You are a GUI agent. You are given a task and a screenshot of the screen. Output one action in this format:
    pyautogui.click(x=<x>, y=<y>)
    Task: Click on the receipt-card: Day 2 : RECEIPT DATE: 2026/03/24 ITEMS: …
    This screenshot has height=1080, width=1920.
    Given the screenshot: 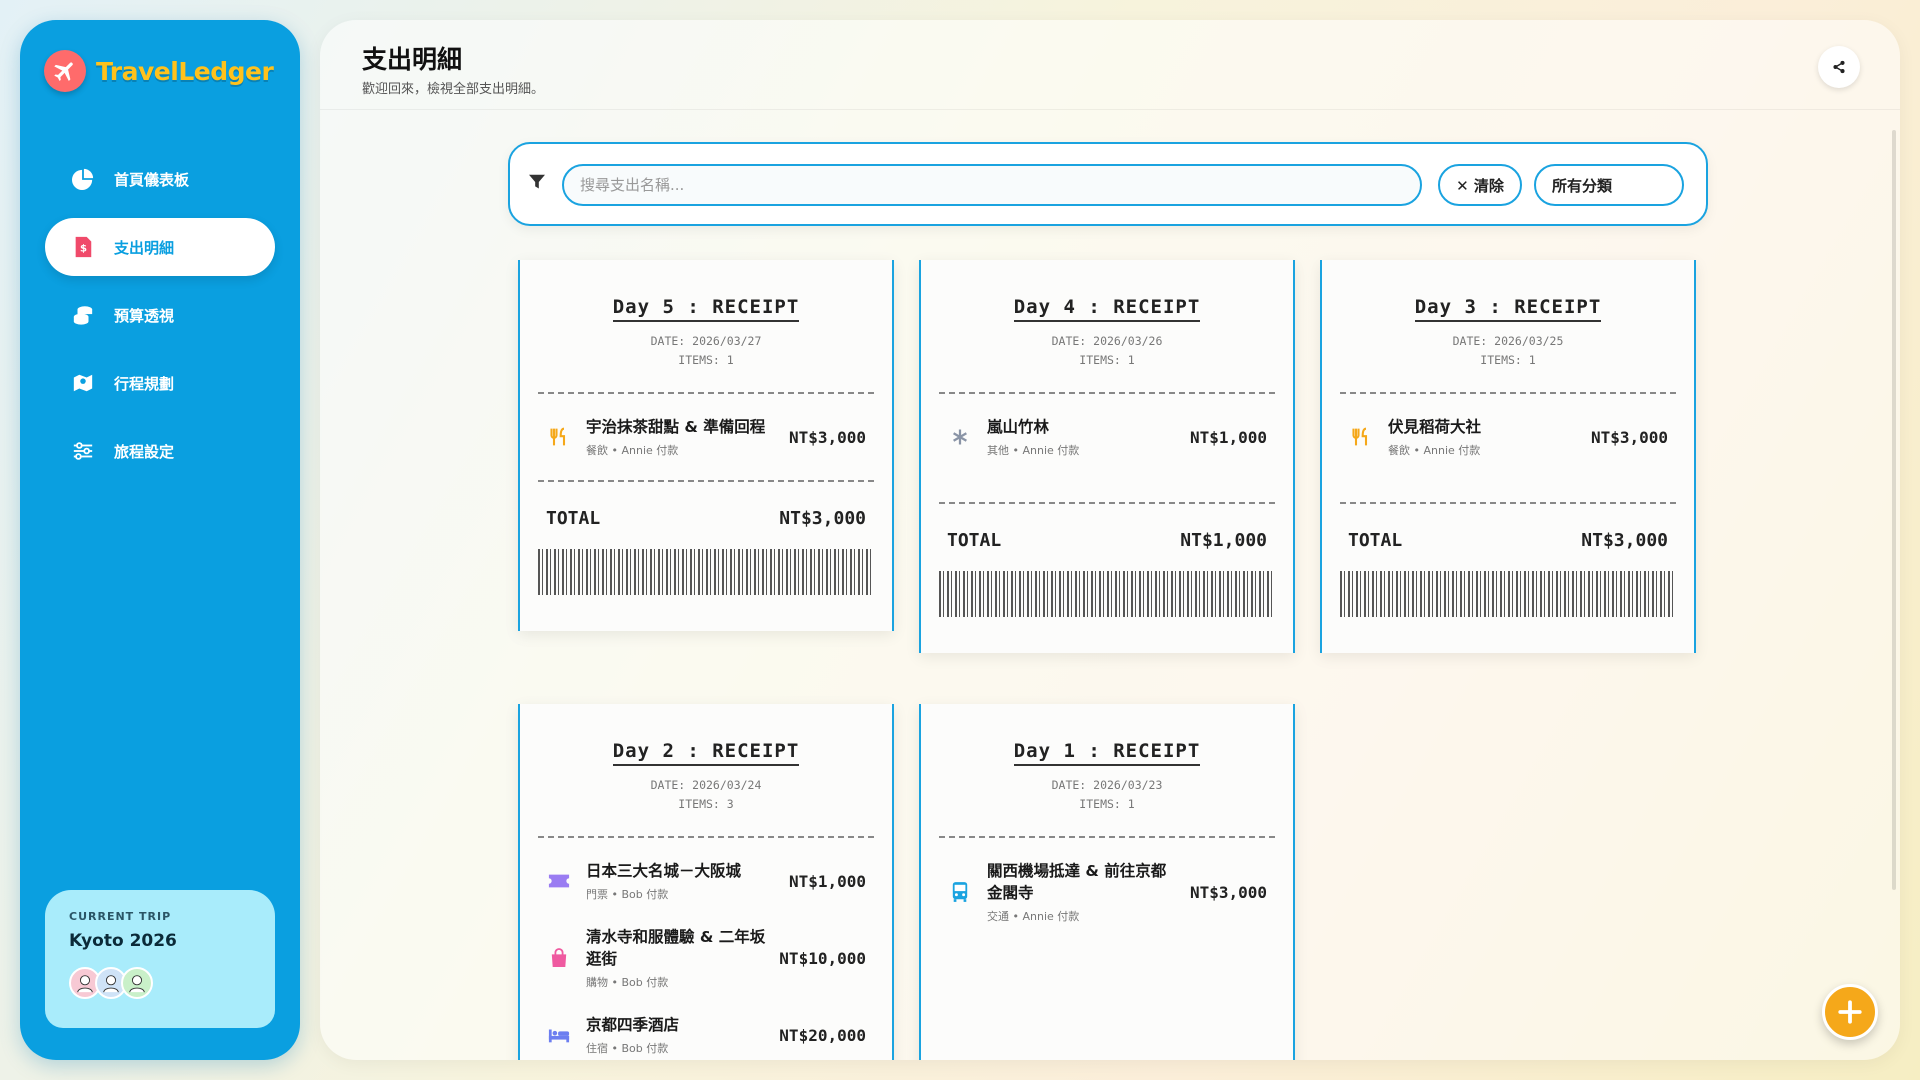 What is the action you would take?
    pyautogui.click(x=706, y=882)
    